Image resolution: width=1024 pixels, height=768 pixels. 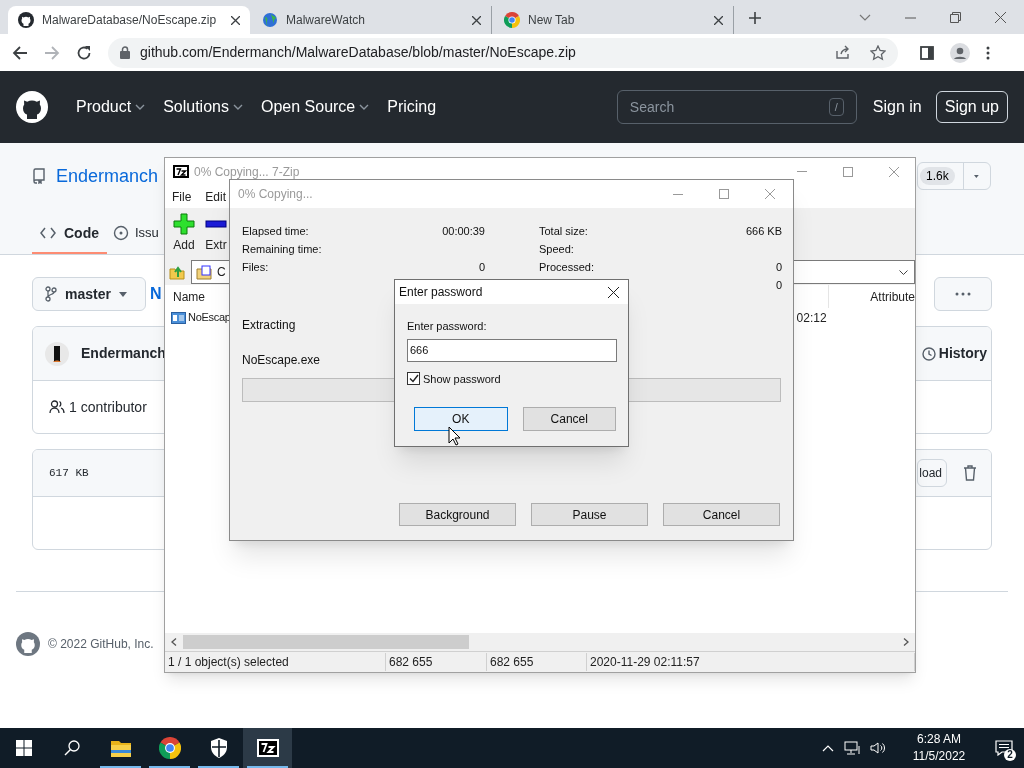 I want to click on dialog-title: Enter password, so click(x=441, y=292).